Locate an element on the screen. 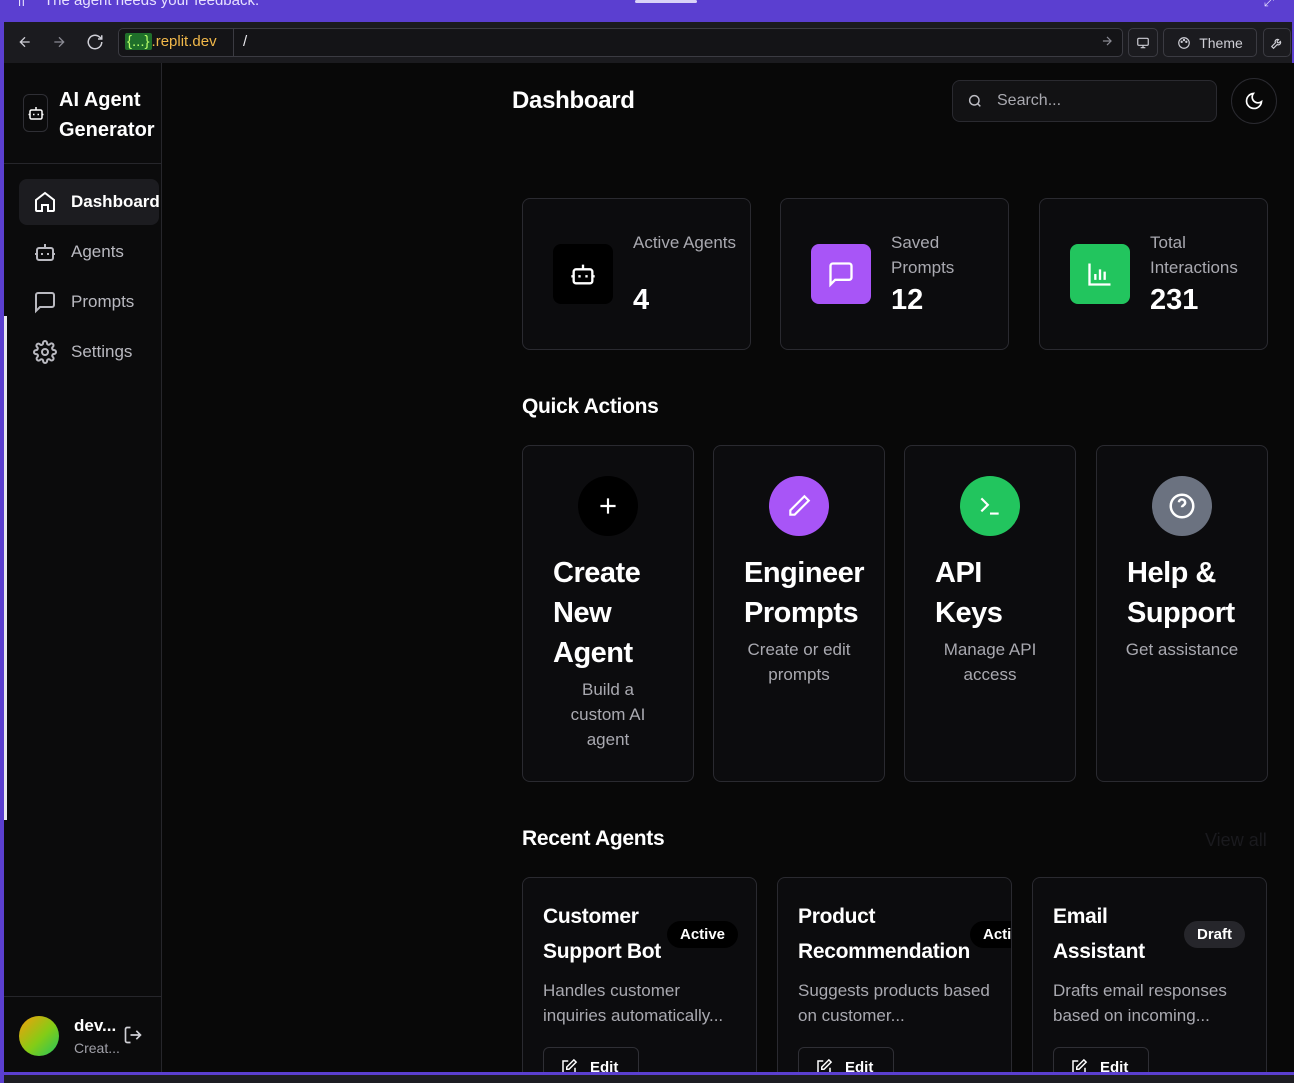  wrench-icon is located at coordinates (1276, 43).